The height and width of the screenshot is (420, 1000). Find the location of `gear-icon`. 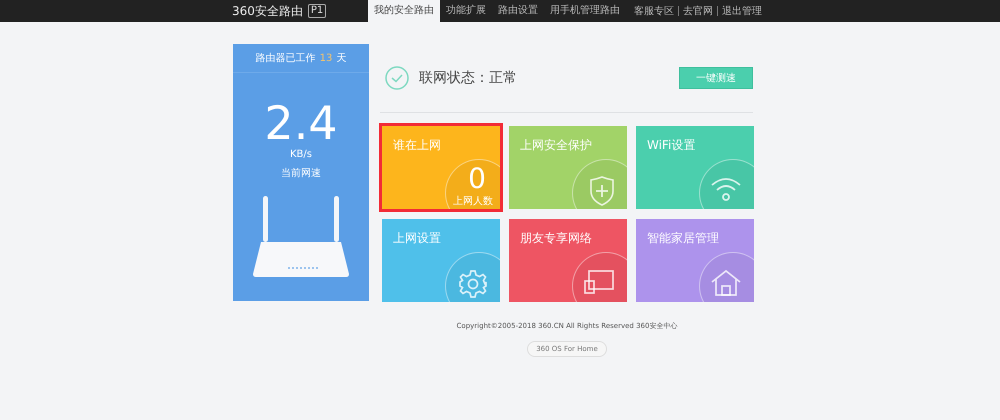

gear-icon is located at coordinates (473, 284).